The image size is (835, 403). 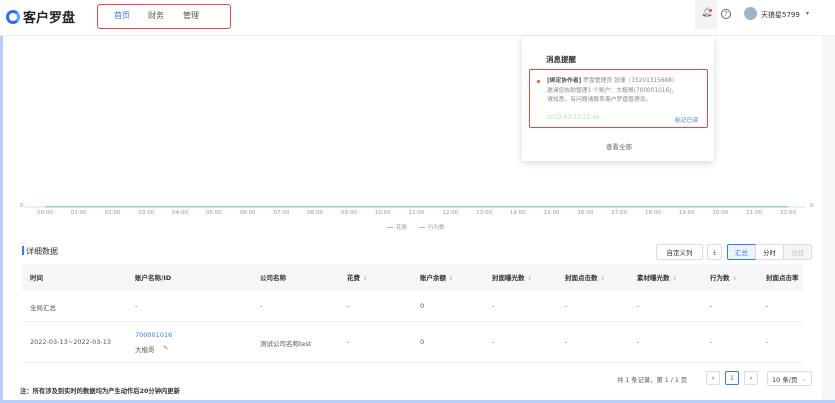 What do you see at coordinates (804, 378) in the screenshot?
I see `chevron-down-icon: ⌄` at bounding box center [804, 378].